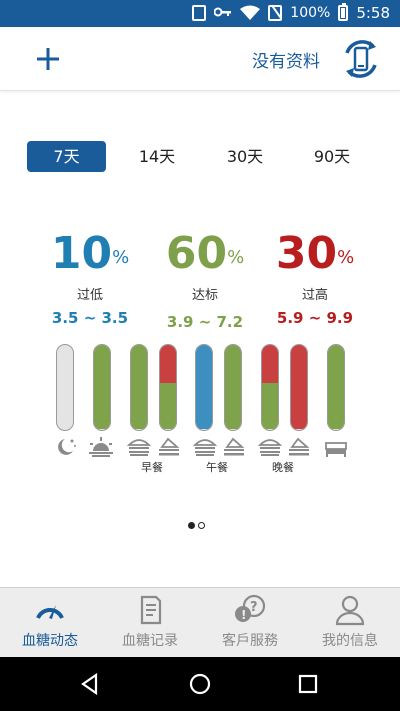 The image size is (400, 711). Describe the element at coordinates (314, 295) in the screenshot. I see `stat-high-label: 过高` at that location.